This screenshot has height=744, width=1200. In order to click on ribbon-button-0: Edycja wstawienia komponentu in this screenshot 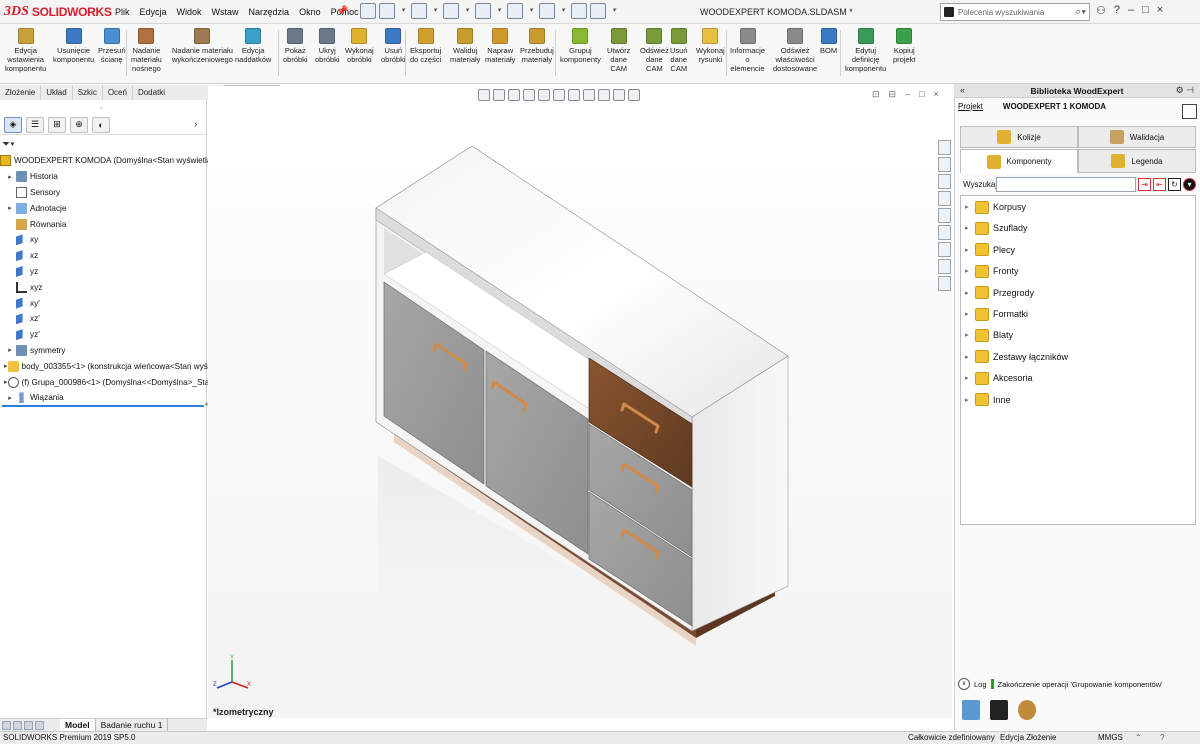, I will do `click(25, 50)`.